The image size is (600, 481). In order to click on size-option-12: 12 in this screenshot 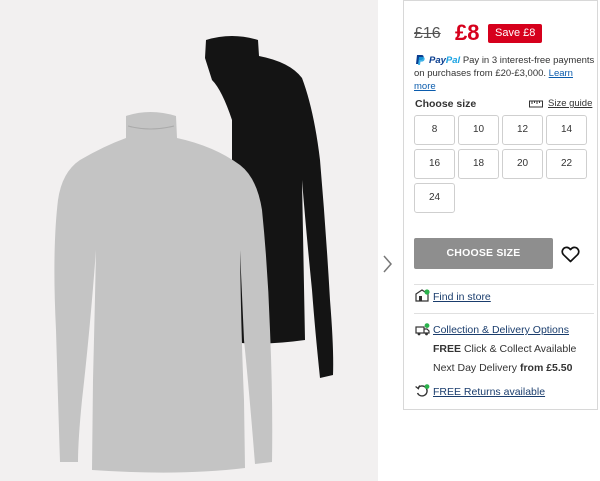, I will do `click(522, 130)`.